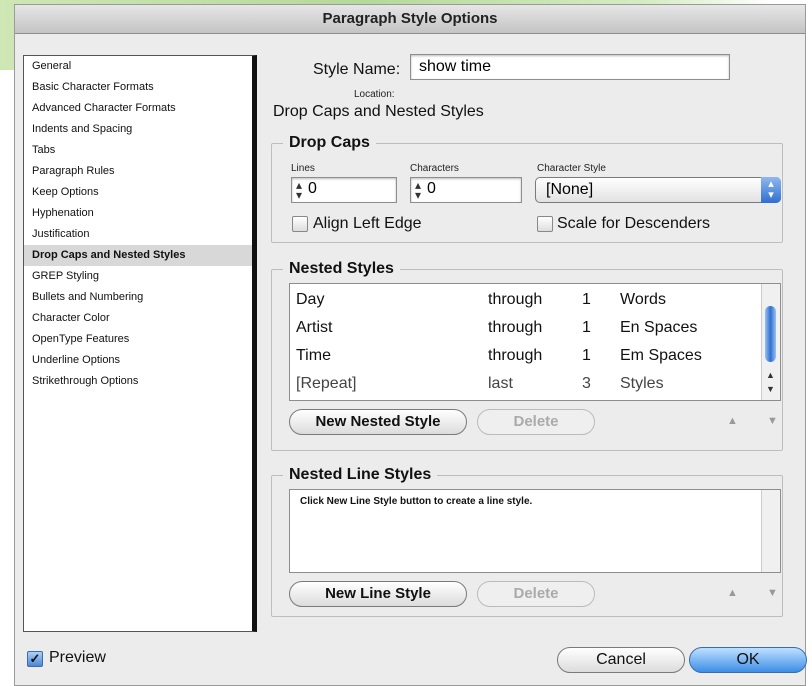 Image resolution: width=812 pixels, height=686 pixels. Describe the element at coordinates (586, 384) in the screenshot. I see `row-count: 3` at that location.